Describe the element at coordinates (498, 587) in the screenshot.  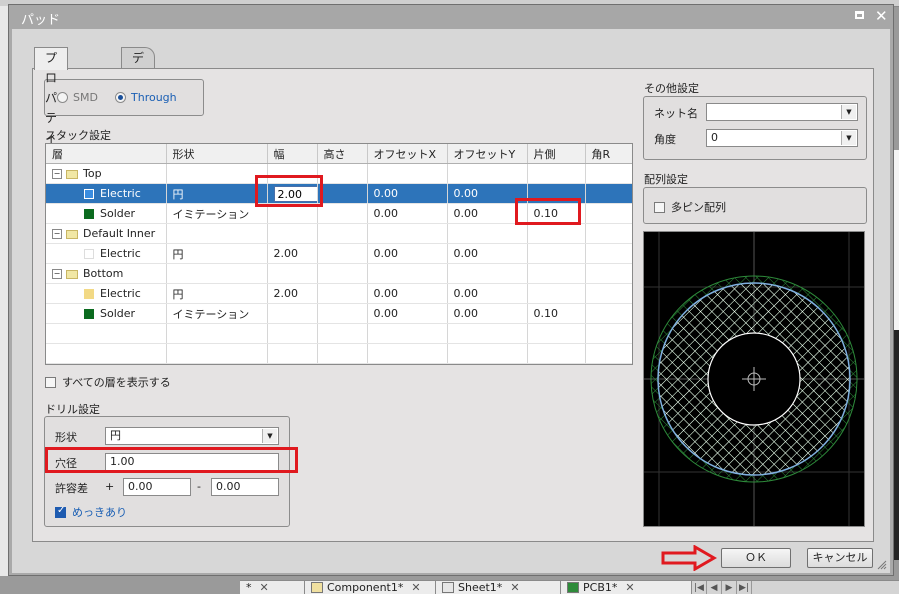
I see `document-tab-sheet: Sheet1* ✕` at that location.